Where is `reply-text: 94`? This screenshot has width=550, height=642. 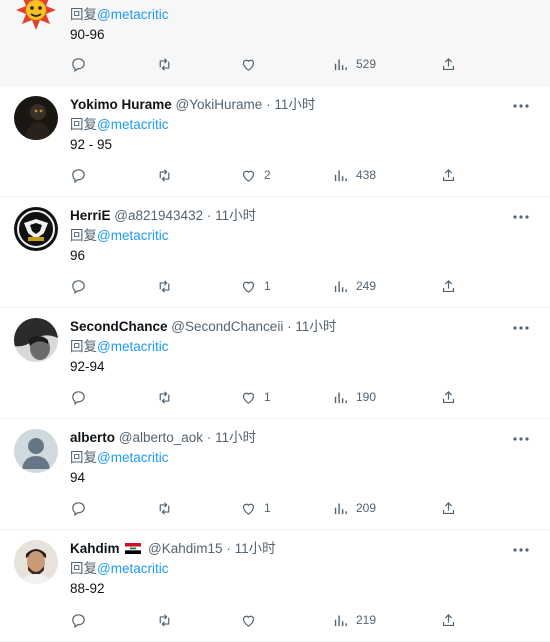 reply-text: 94 is located at coordinates (78, 477).